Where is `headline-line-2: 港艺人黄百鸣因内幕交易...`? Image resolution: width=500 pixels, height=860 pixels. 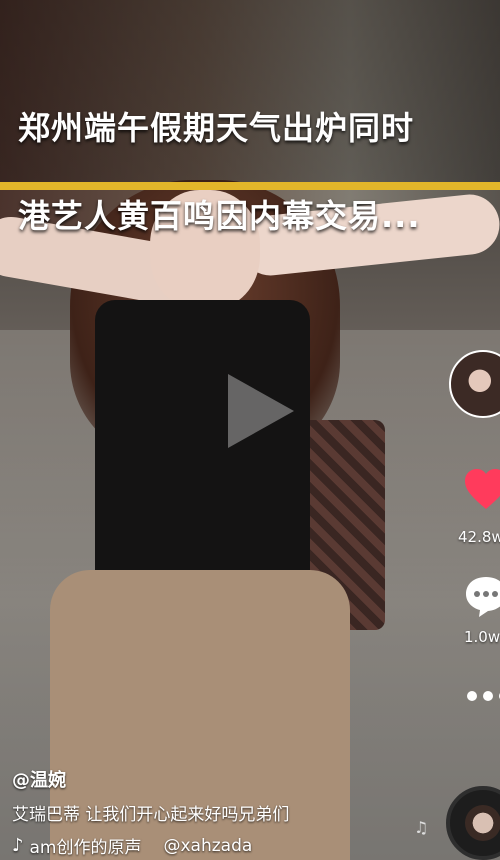
headline-line-2: 港艺人黄百鸣因内幕交易... is located at coordinates (219, 216).